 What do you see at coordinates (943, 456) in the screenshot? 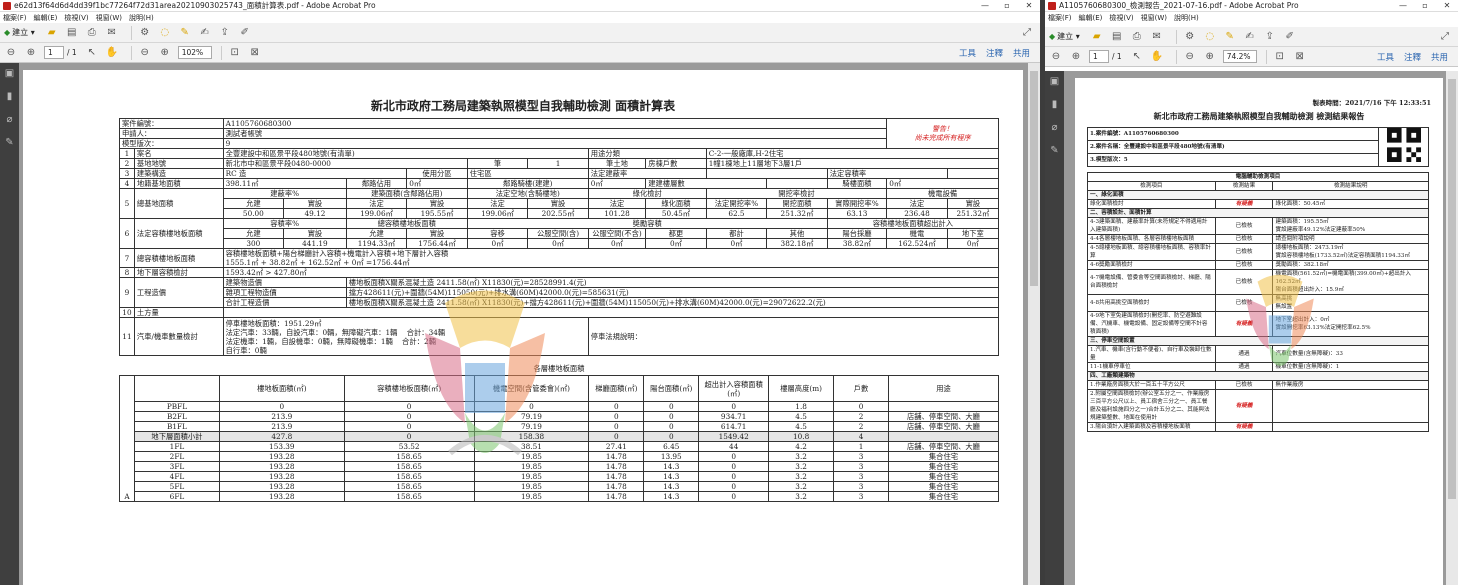
I see `floor-value-cell: 集合住宅` at bounding box center [943, 456].